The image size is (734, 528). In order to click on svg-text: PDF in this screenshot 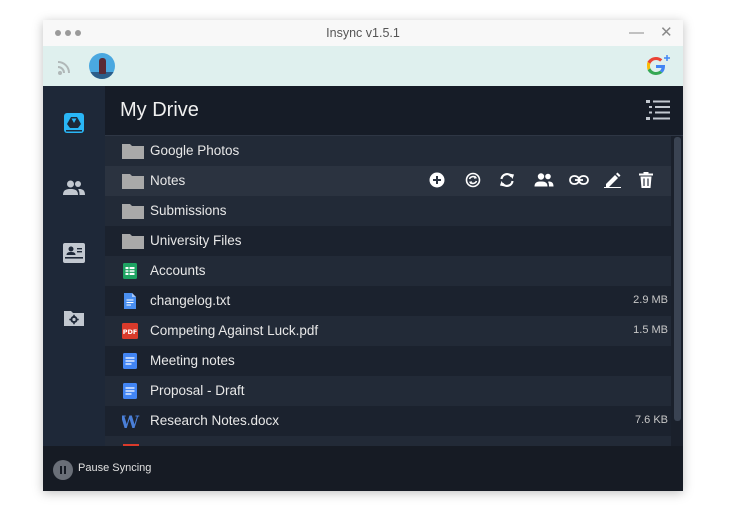, I will do `click(130, 332)`.